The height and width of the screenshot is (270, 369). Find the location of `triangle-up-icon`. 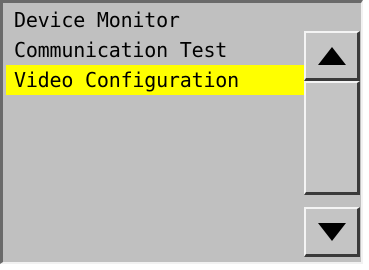

triangle-up-icon is located at coordinates (331, 55).